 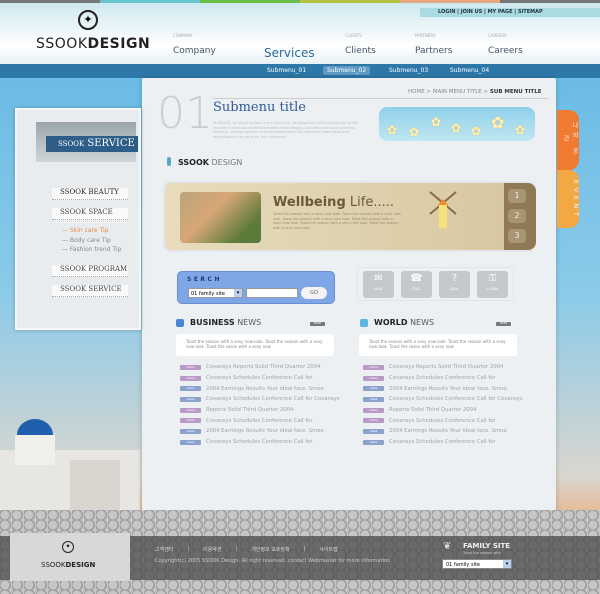 What do you see at coordinates (314, 293) in the screenshot?
I see `search-go-button: GO` at bounding box center [314, 293].